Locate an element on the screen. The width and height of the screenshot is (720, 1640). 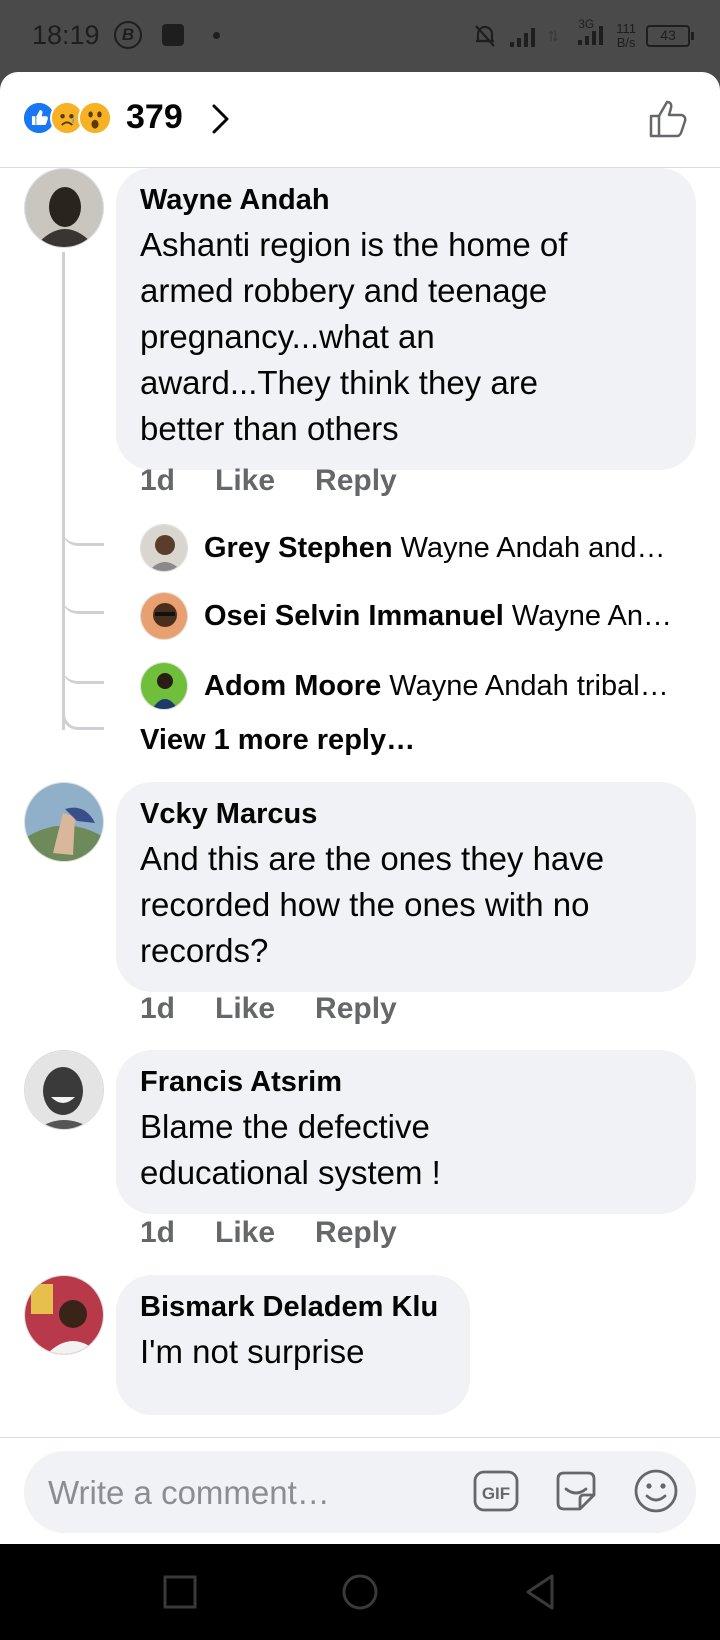
comment-line: Ashanti region is the home of is located at coordinates (354, 244).